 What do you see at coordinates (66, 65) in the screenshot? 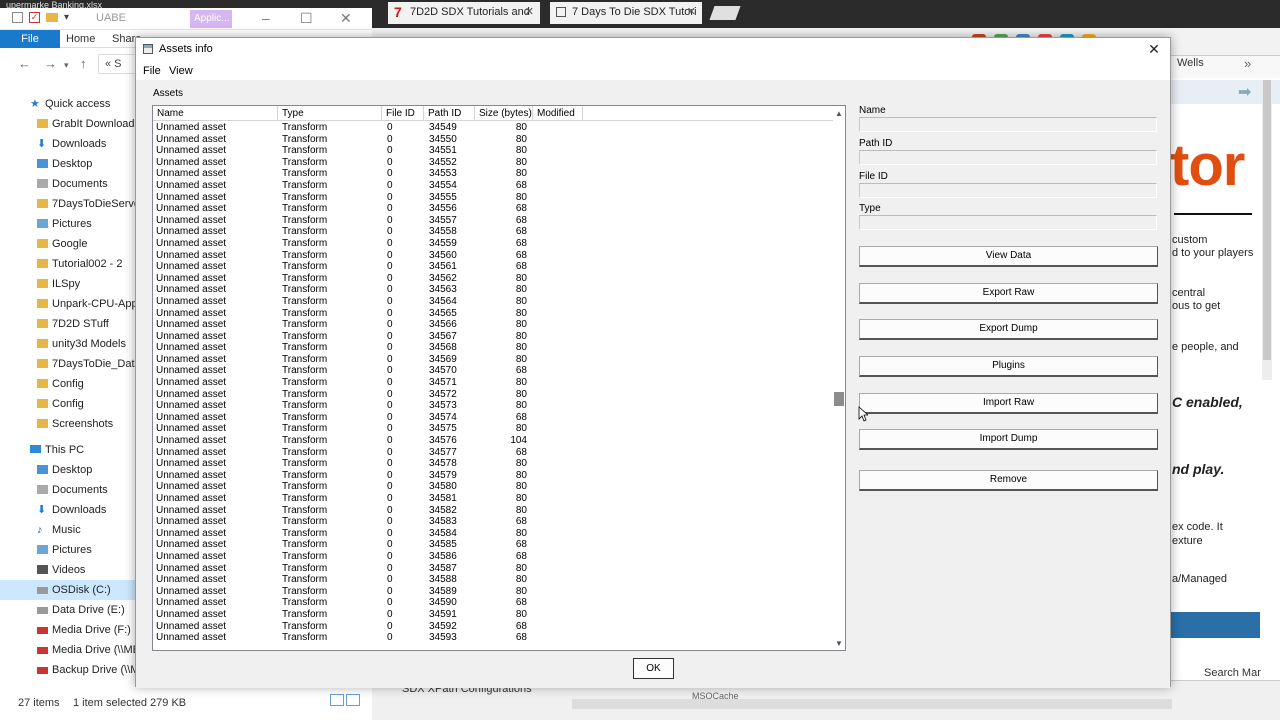
I see `recent-chevron-icon: ▾` at bounding box center [66, 65].